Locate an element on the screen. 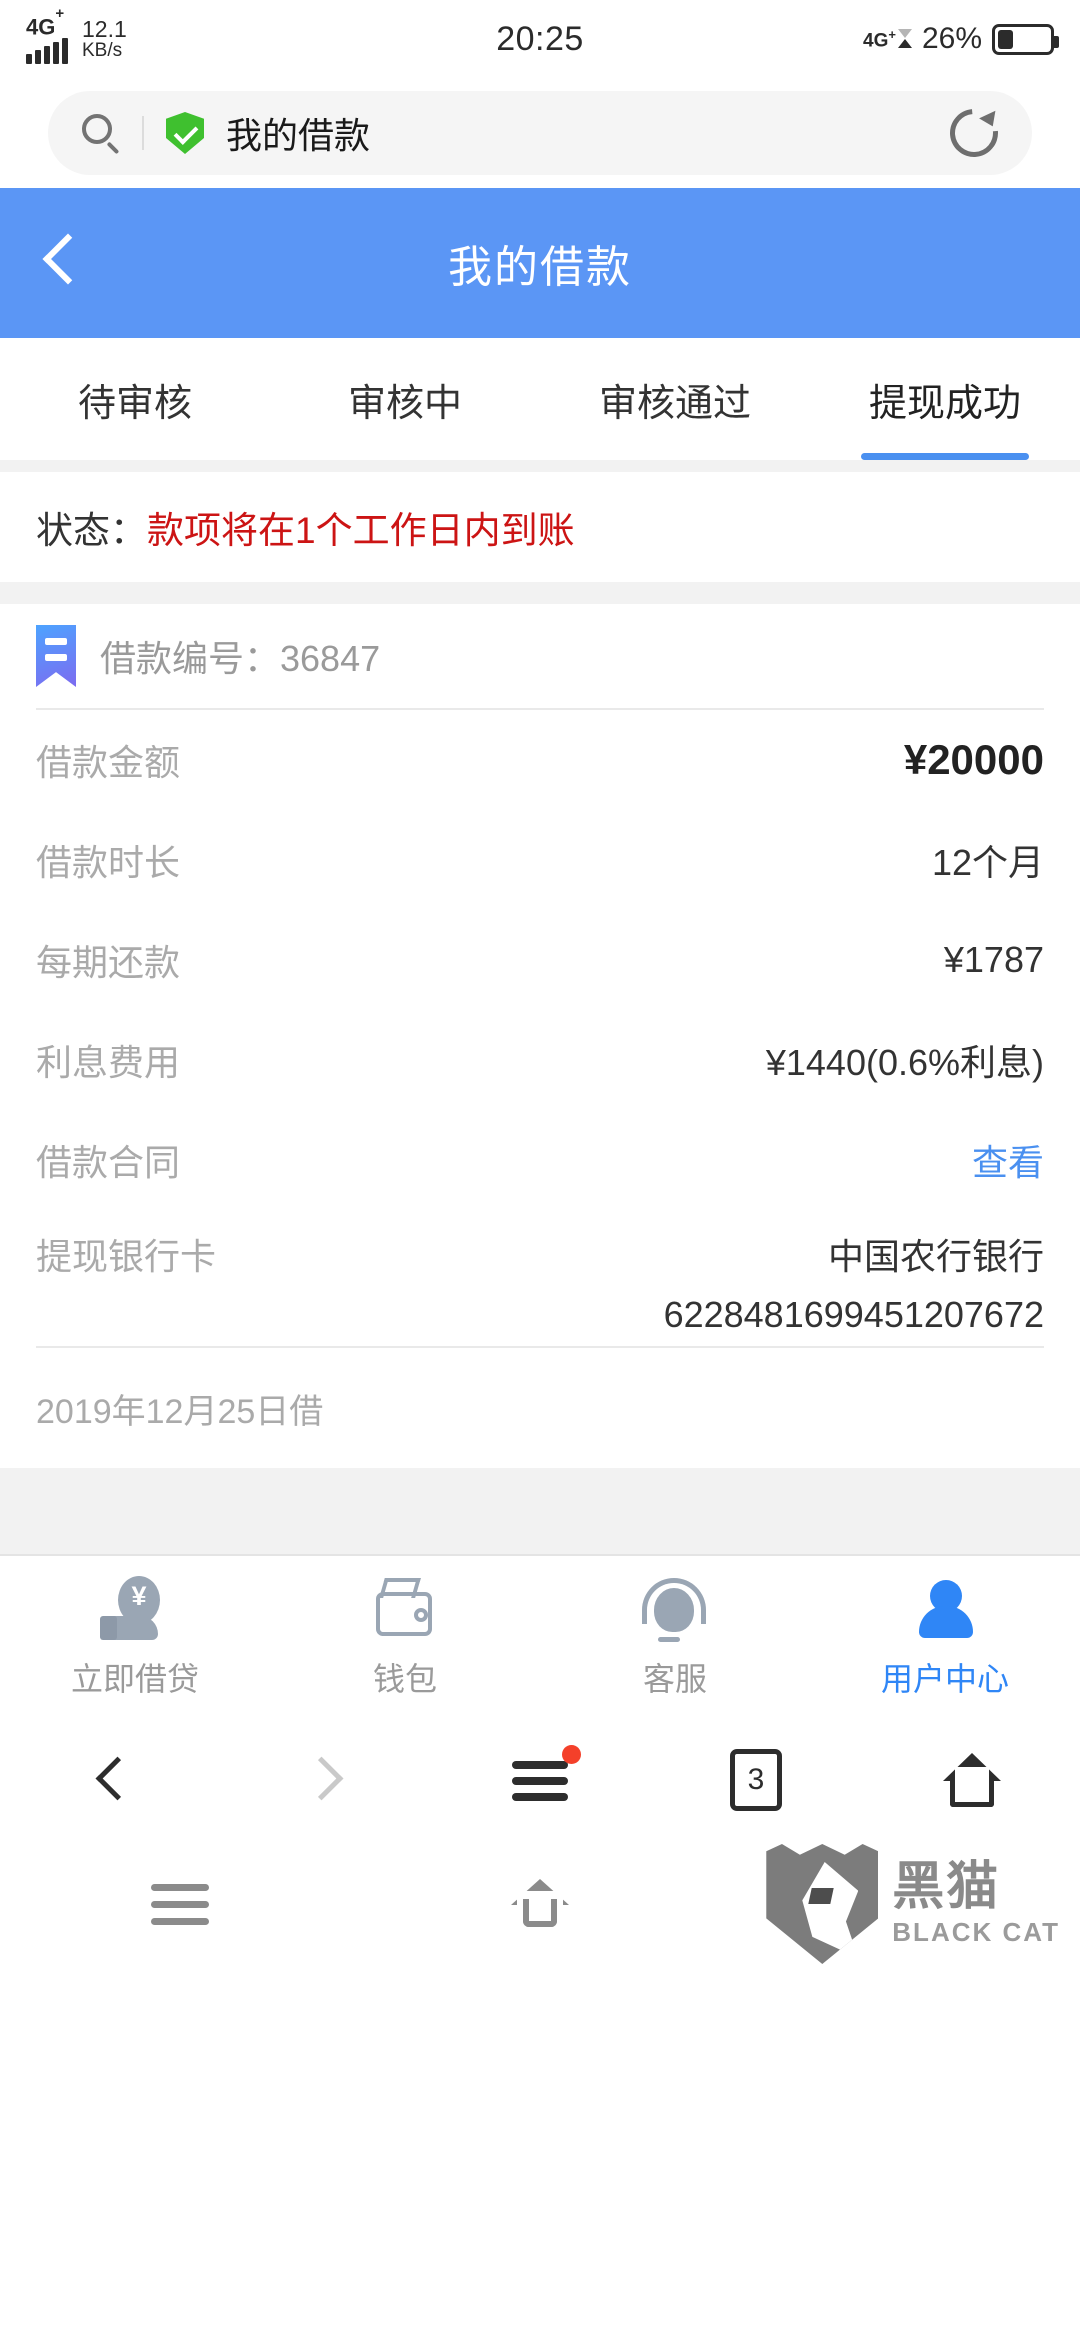 This screenshot has width=1080, height=2340. row-loan-term: 借款时长 12个月 is located at coordinates (540, 860).